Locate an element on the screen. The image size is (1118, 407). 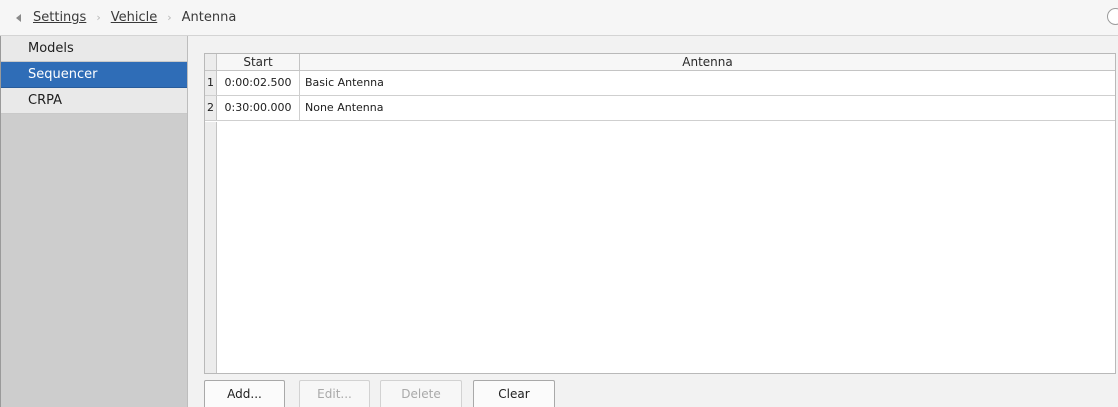
row-number: 2 is located at coordinates (211, 108).